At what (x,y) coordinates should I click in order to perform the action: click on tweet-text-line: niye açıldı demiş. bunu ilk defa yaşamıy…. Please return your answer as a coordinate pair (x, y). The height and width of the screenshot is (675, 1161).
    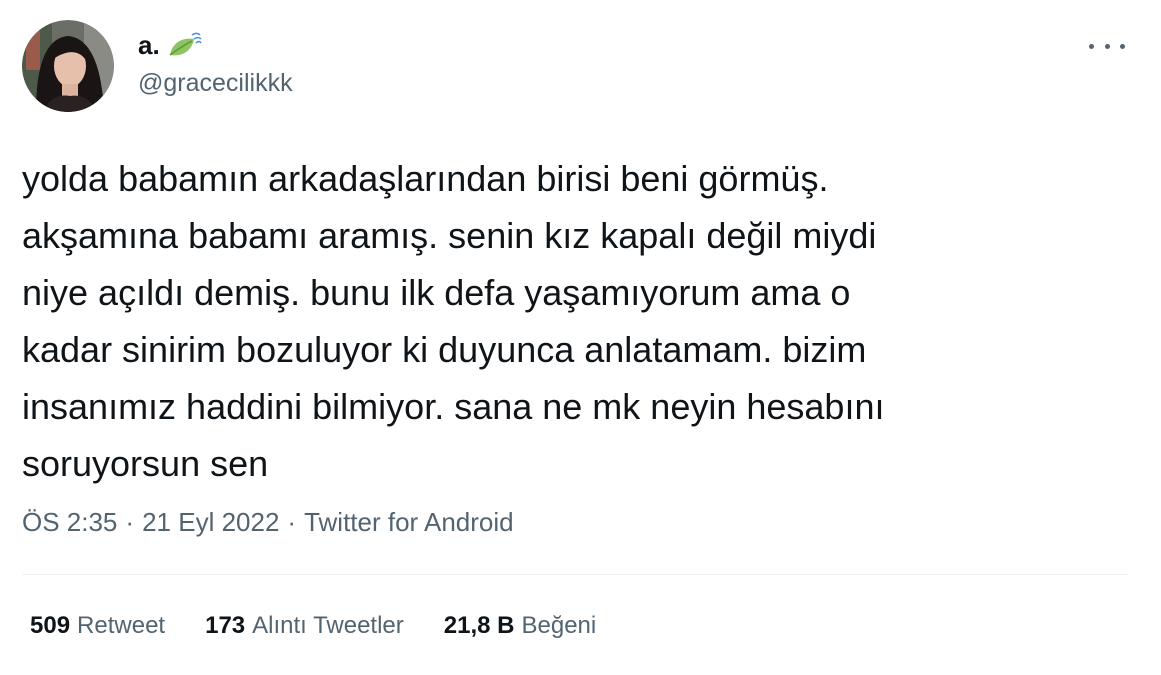
    Looking at the image, I should click on (436, 292).